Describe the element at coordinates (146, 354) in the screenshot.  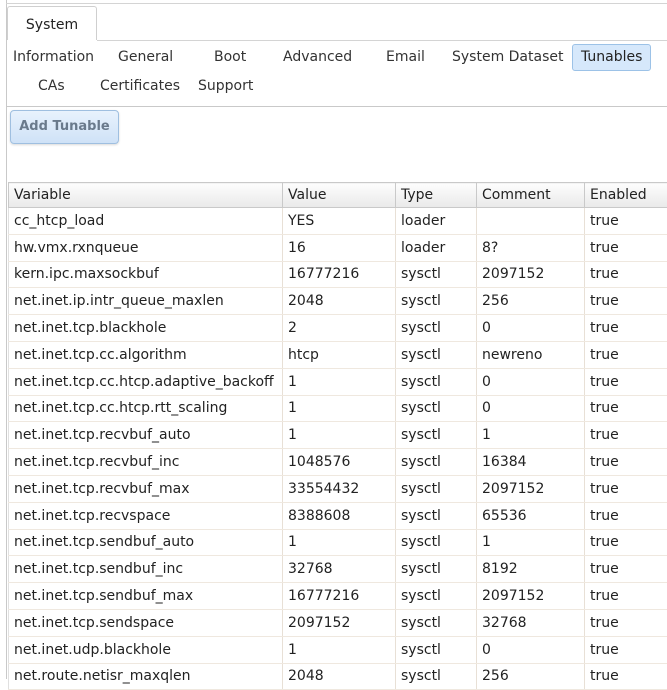
I see `cell-variable: net.inet.tcp.cc.algorithm` at that location.